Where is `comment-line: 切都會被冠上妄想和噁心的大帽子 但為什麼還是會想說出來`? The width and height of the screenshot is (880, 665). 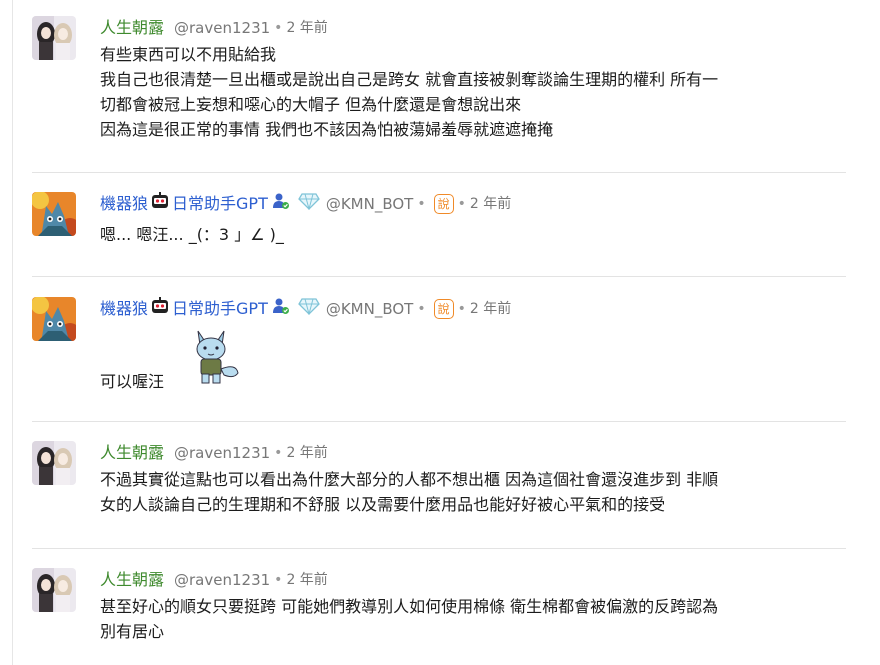 comment-line: 切都會被冠上妄想和噁心的大帽子 但為什麼還是會想說出來 is located at coordinates (311, 104).